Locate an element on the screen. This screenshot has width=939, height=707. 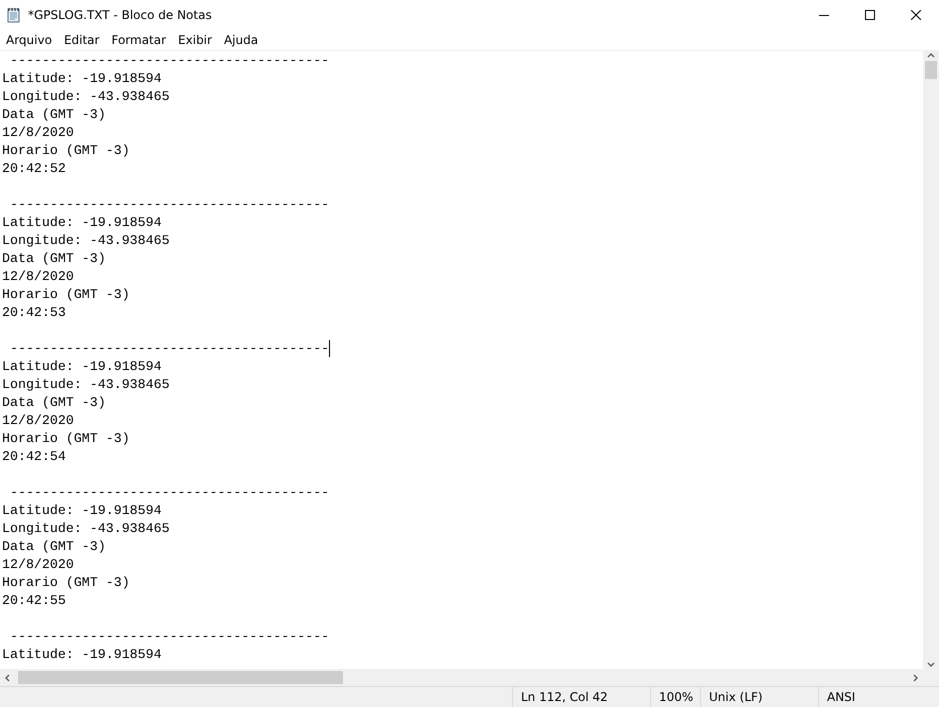
text-line: 20:42:54 is located at coordinates (34, 456).